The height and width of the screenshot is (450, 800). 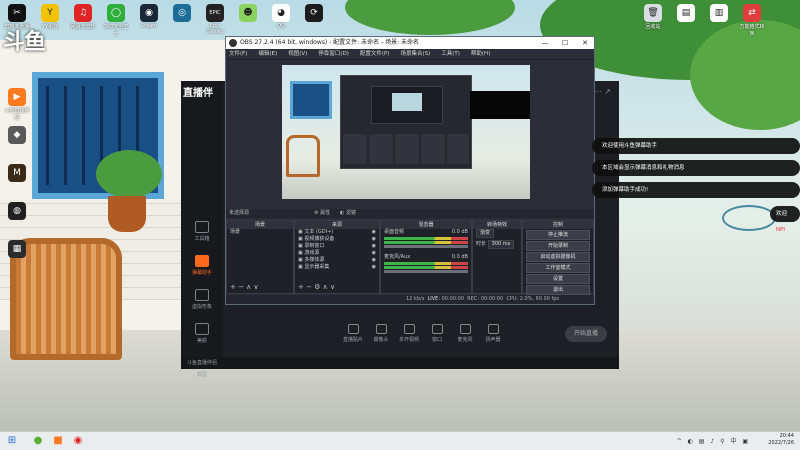 What do you see at coordinates (17, 17) in the screenshot?
I see `desktop-icon: ✂ 剪映专业版` at bounding box center [17, 17].